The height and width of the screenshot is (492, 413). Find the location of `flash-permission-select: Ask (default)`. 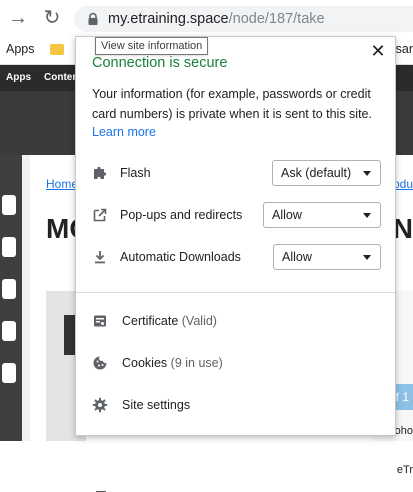

flash-permission-select: Ask (default) is located at coordinates (326, 173).